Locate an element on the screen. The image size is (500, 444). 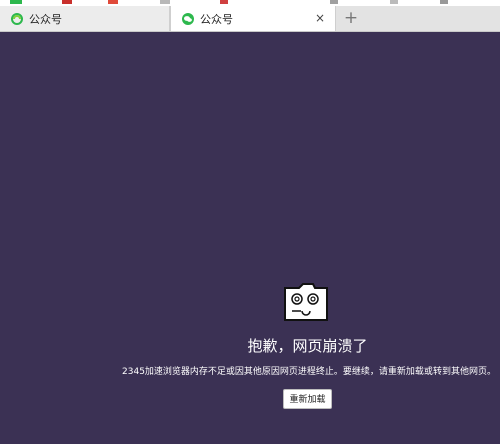
tab-gongzhonghao-1: 公众号 is located at coordinates (85, 18).